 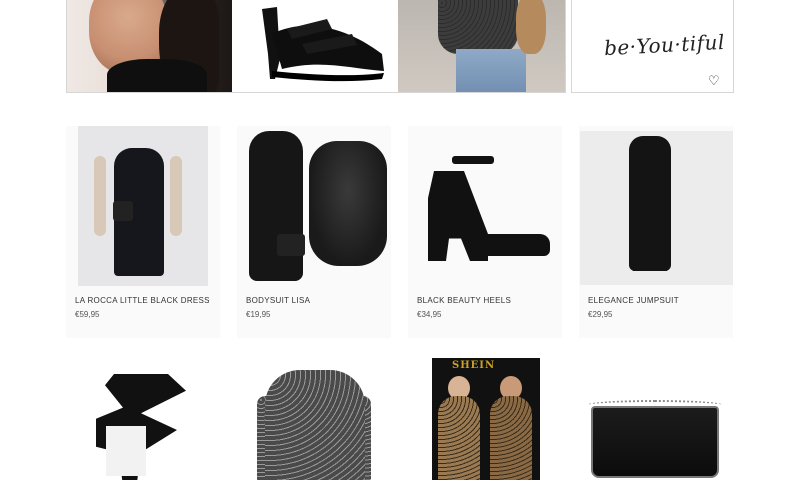 What do you see at coordinates (314, 418) in the screenshot?
I see `product-image-mesh-bodysuit` at bounding box center [314, 418].